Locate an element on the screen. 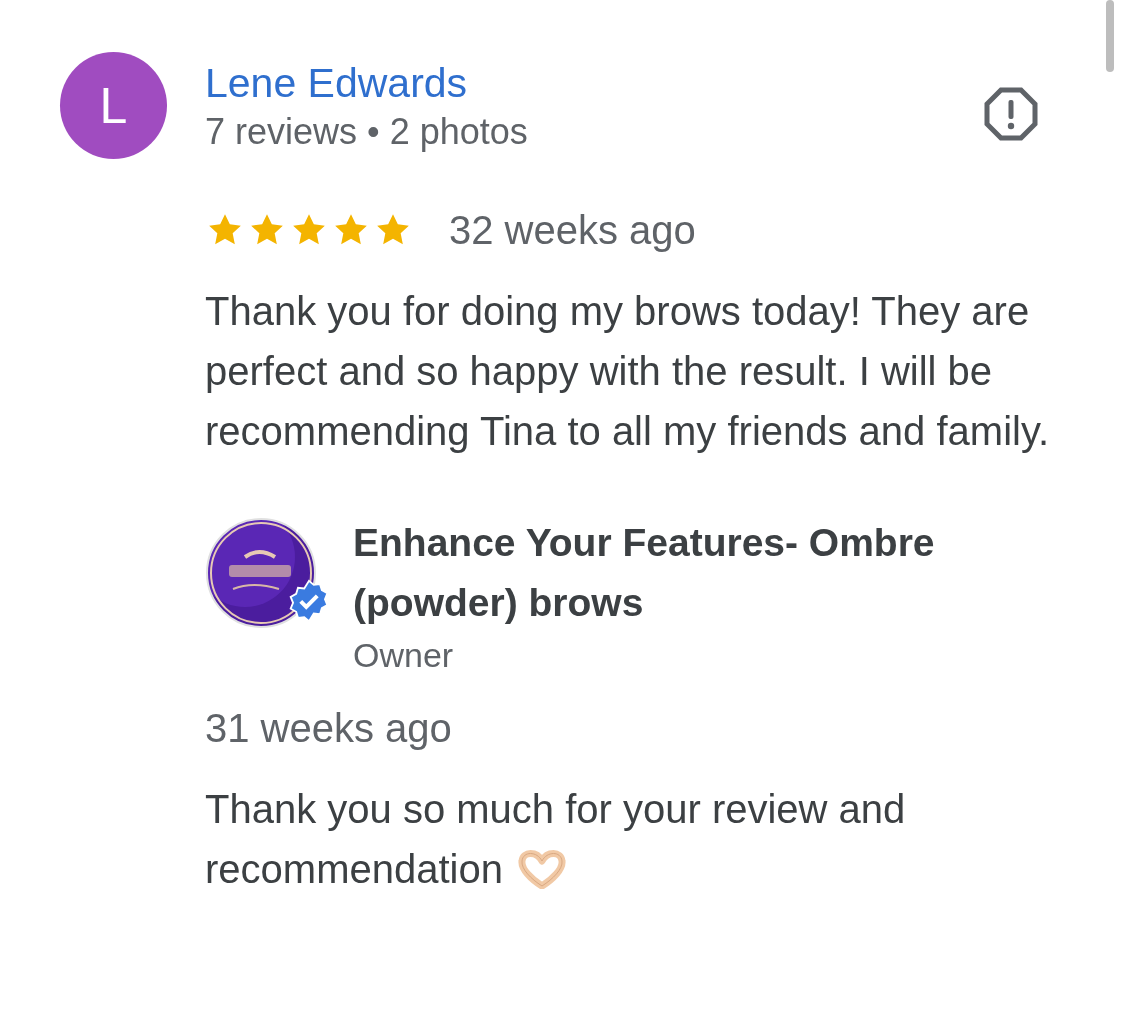 The height and width of the screenshot is (1034, 1124). review-time: 32 weeks ago is located at coordinates (572, 230).